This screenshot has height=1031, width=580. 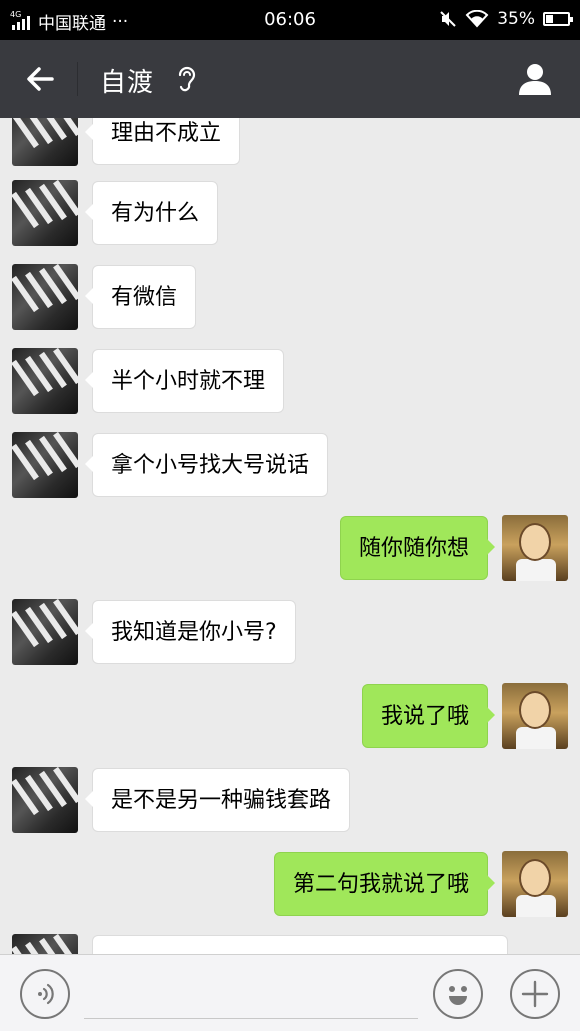 I want to click on message-row: 第二句我就说了哦, so click(x=290, y=884).